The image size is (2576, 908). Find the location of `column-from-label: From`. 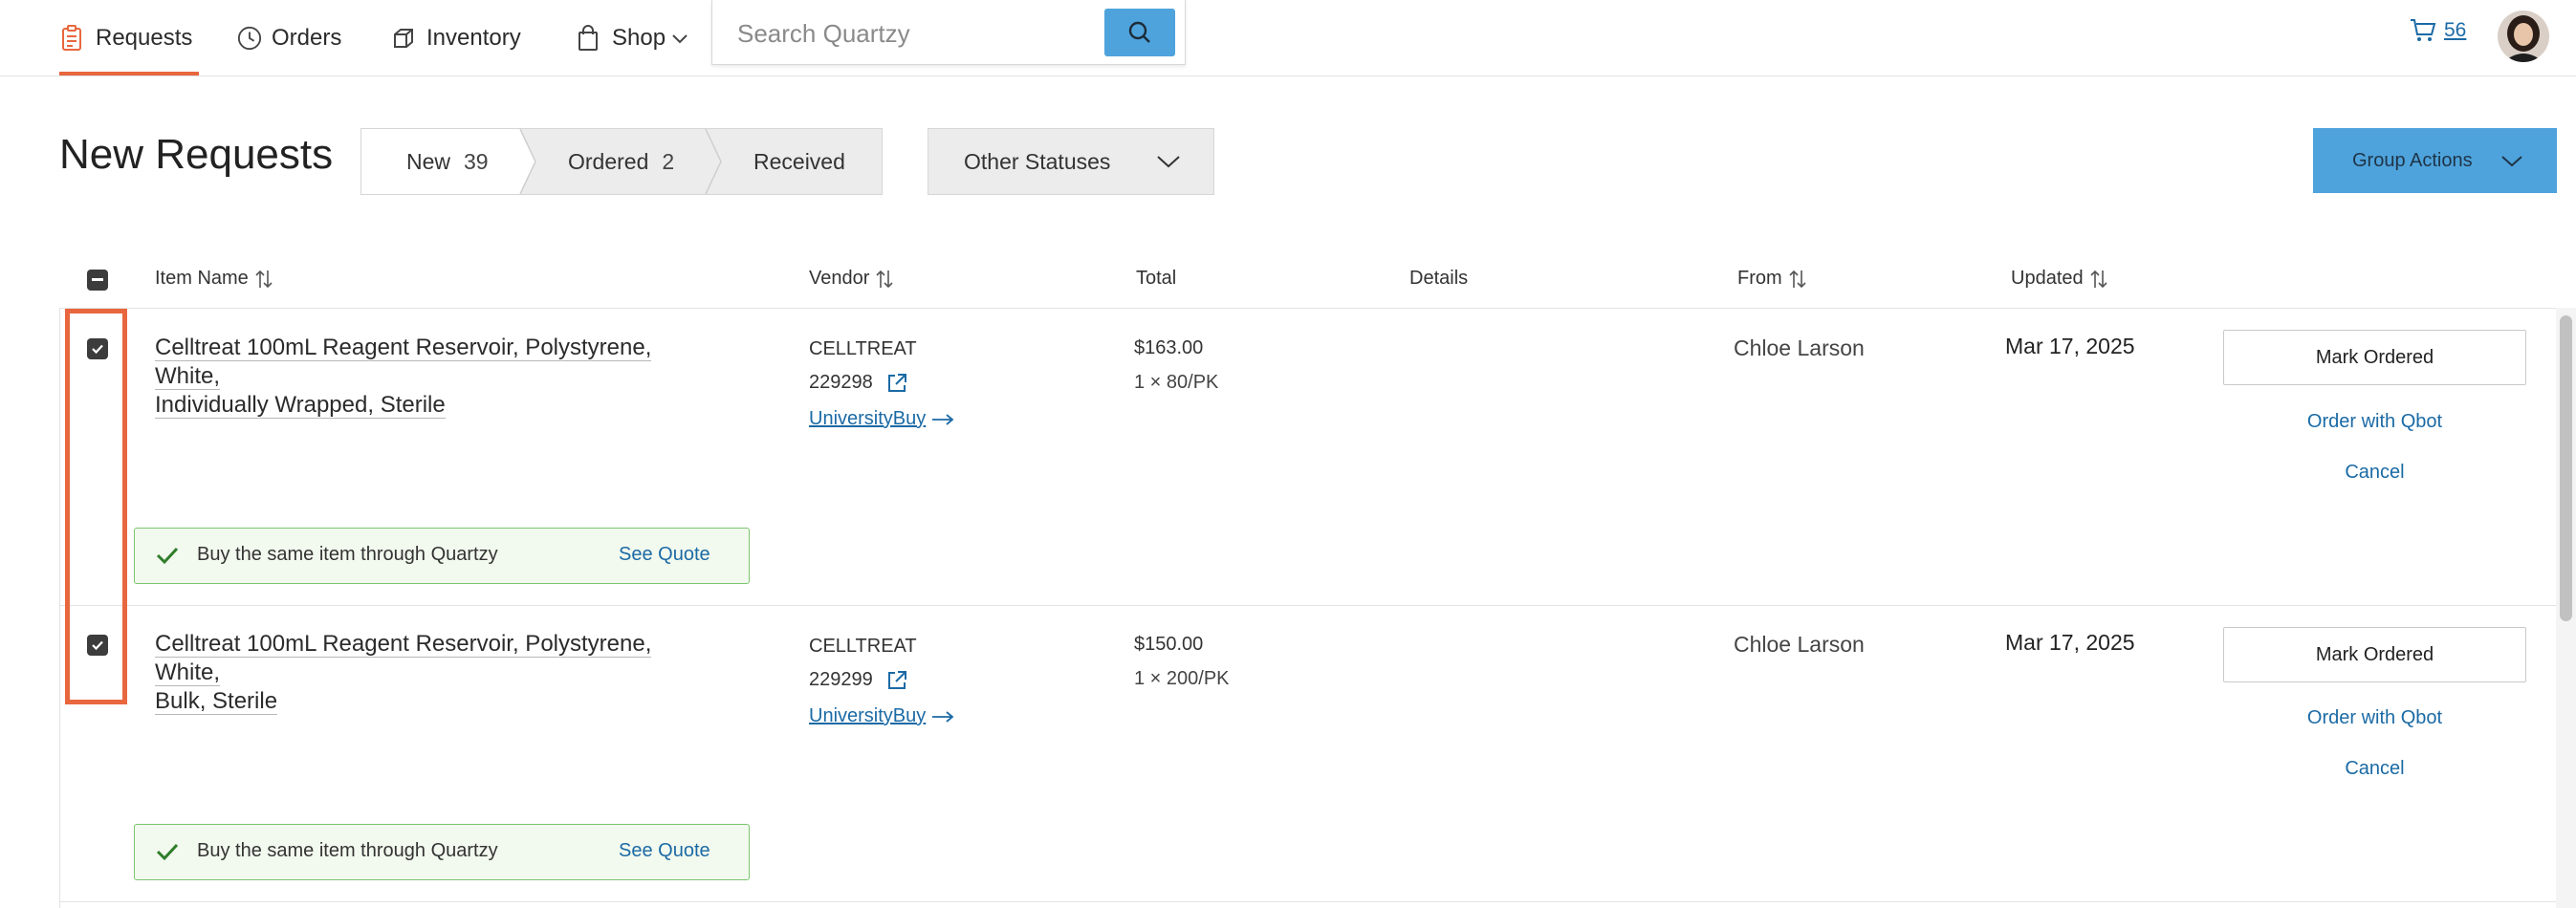

column-from-label: From is located at coordinates (1759, 278).